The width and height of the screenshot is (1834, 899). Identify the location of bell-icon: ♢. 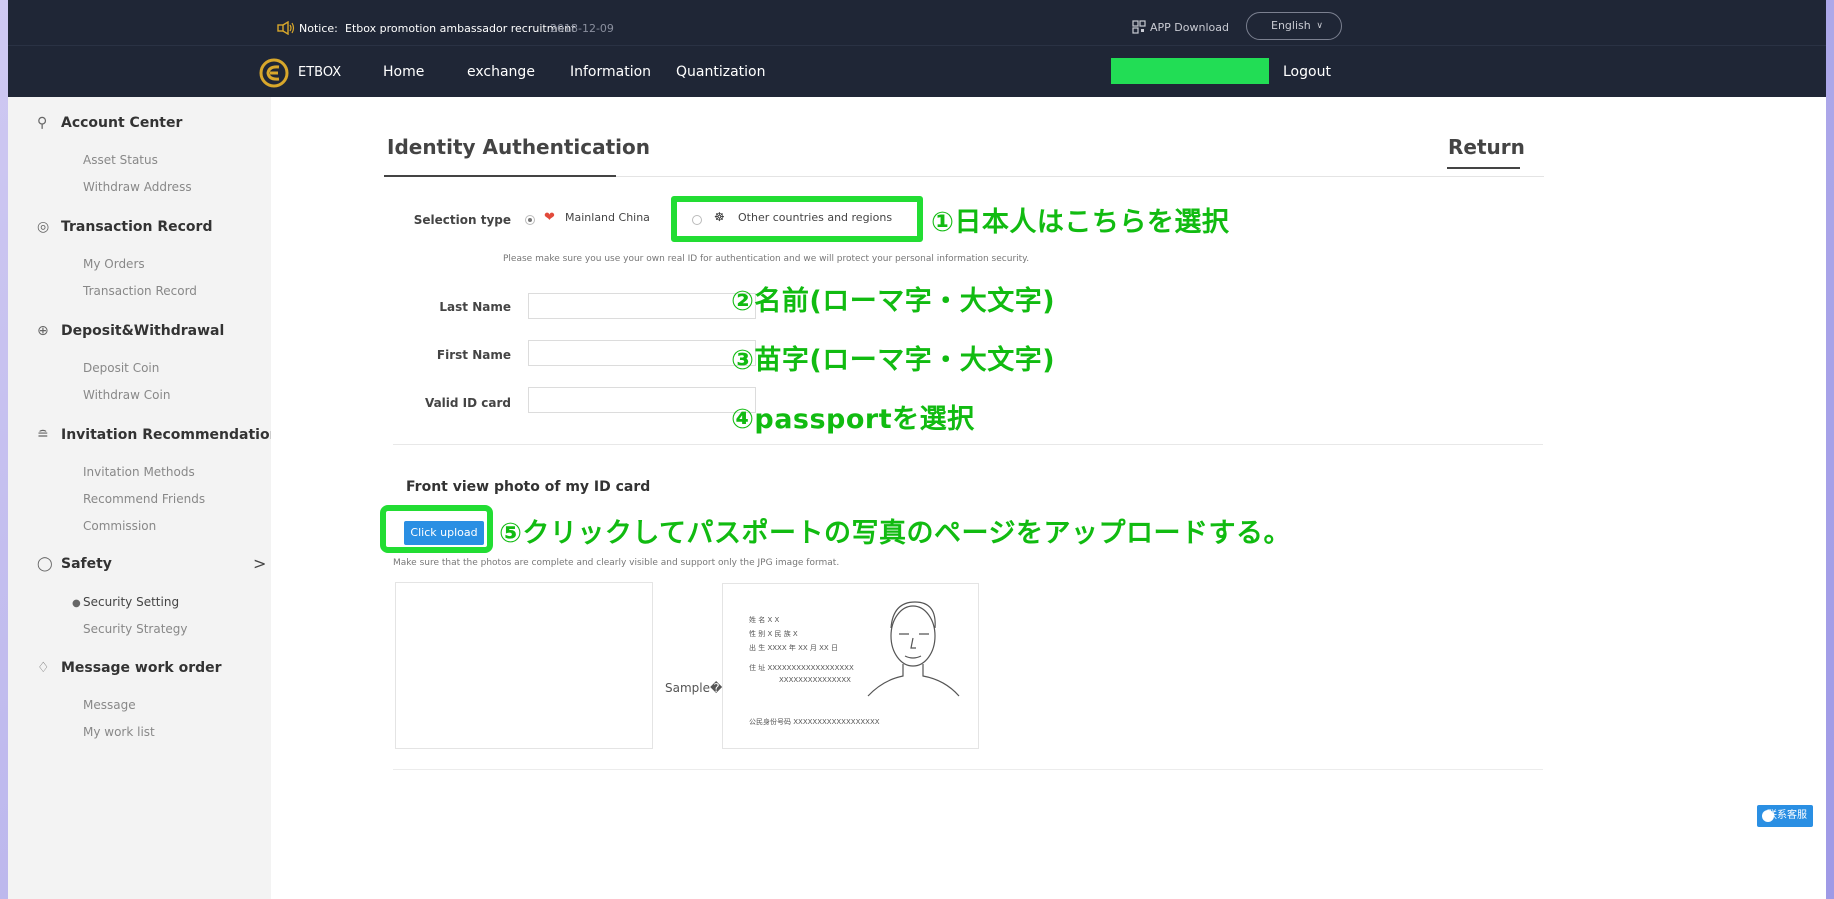
(43, 668).